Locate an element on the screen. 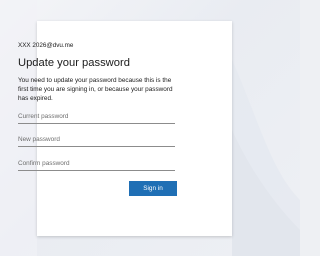 This screenshot has width=320, height=256. page-title: Update your password is located at coordinates (74, 63).